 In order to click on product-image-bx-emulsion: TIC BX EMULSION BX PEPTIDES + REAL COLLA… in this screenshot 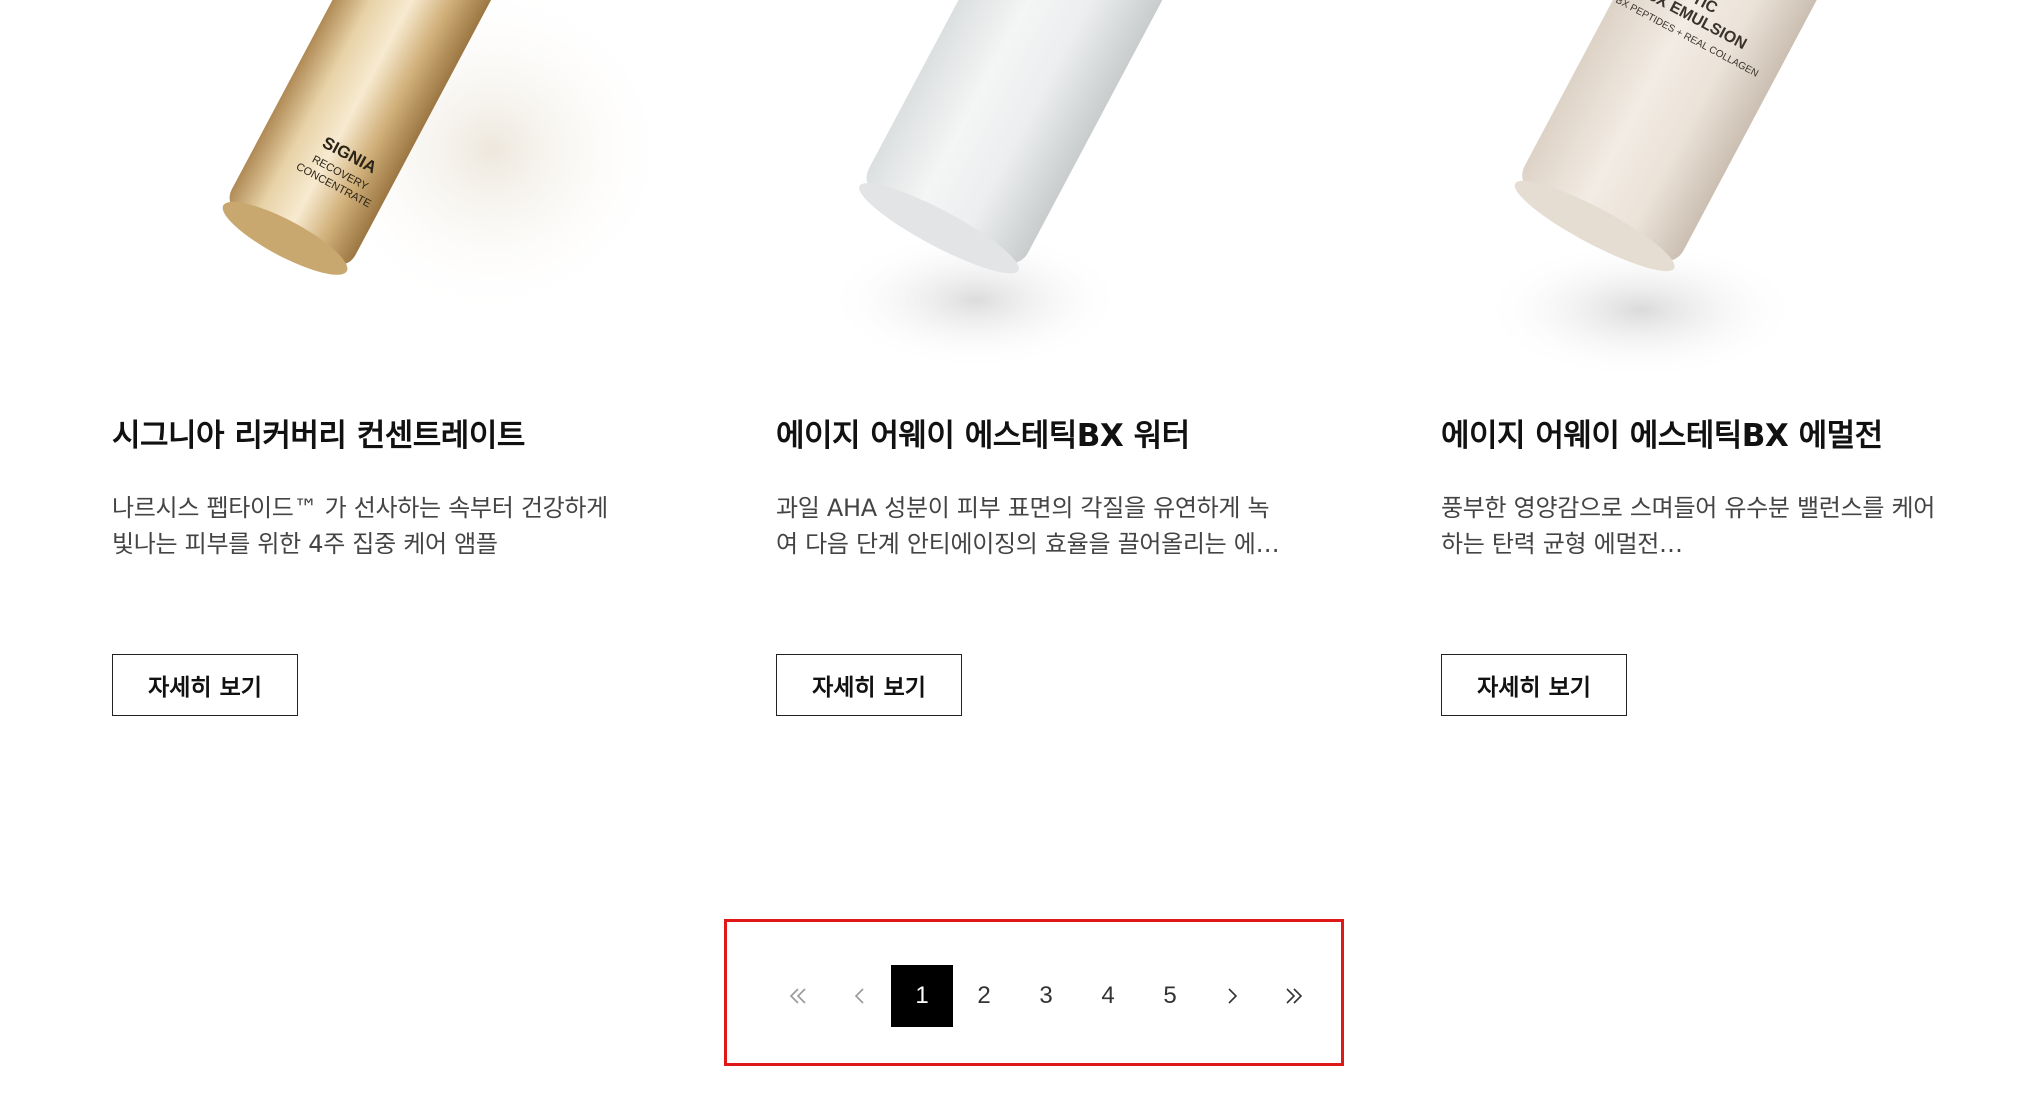, I will do `click(1721, 195)`.